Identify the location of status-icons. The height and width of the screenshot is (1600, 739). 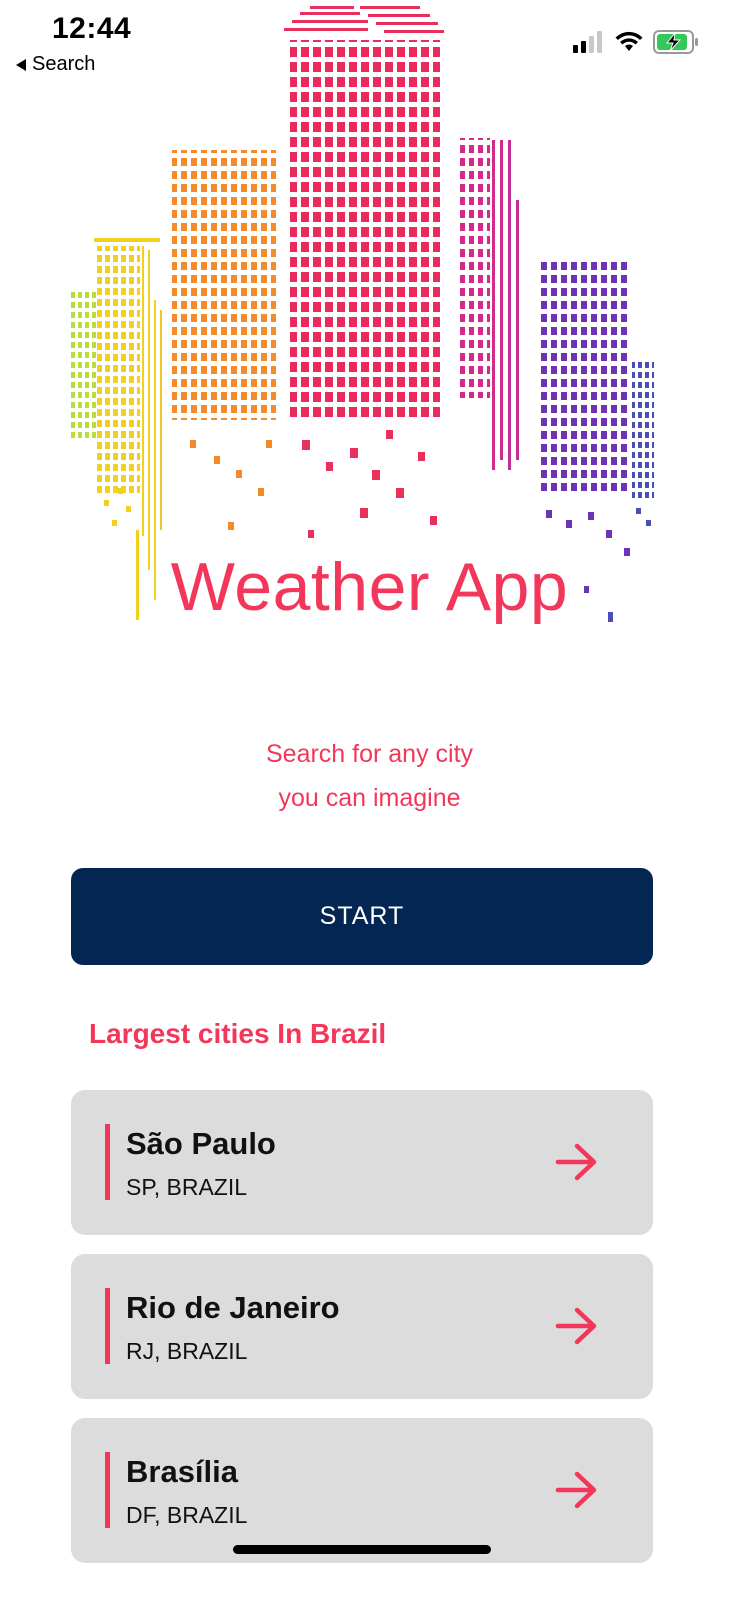
(636, 42).